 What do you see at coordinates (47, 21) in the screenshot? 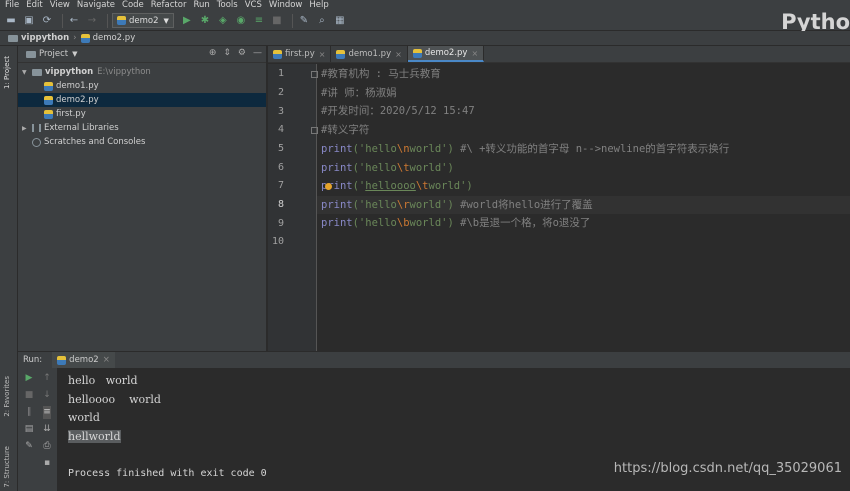
I see `sync-icon: ⟳` at bounding box center [47, 21].